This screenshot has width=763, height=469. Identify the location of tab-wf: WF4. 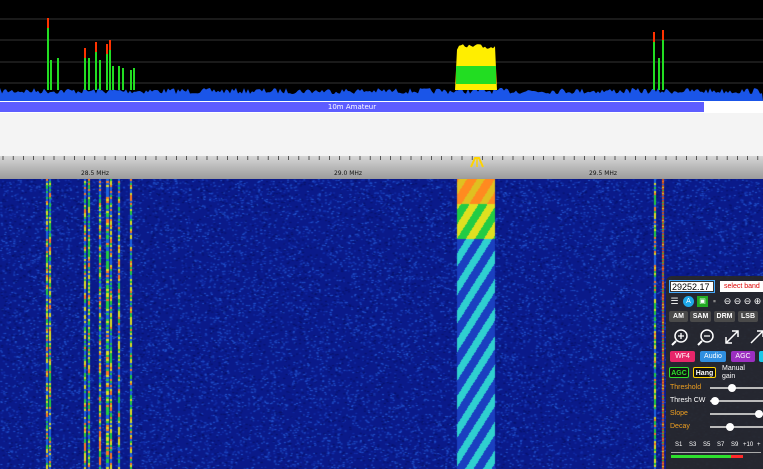
(682, 356).